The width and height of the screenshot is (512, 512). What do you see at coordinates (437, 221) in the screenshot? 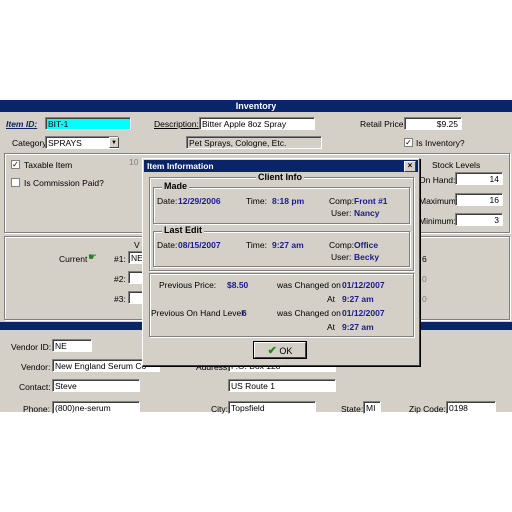
I see `minimum-label: Minimum:` at bounding box center [437, 221].